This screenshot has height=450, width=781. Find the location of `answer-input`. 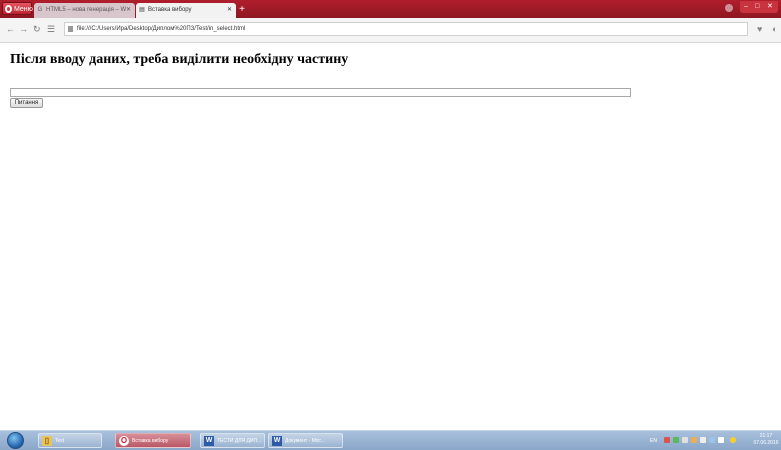

answer-input is located at coordinates (320, 92).